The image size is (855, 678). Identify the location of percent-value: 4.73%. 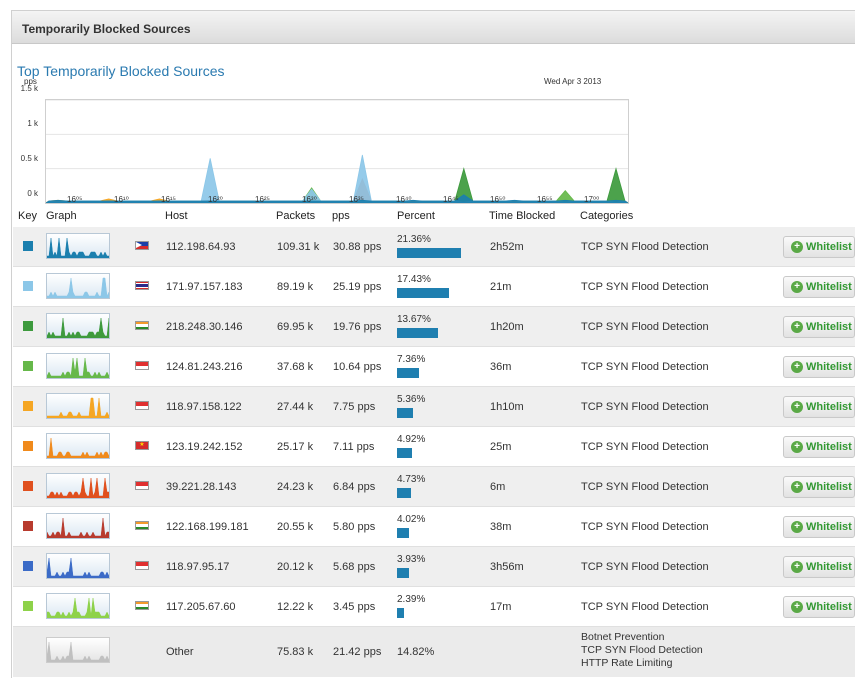
(411, 479).